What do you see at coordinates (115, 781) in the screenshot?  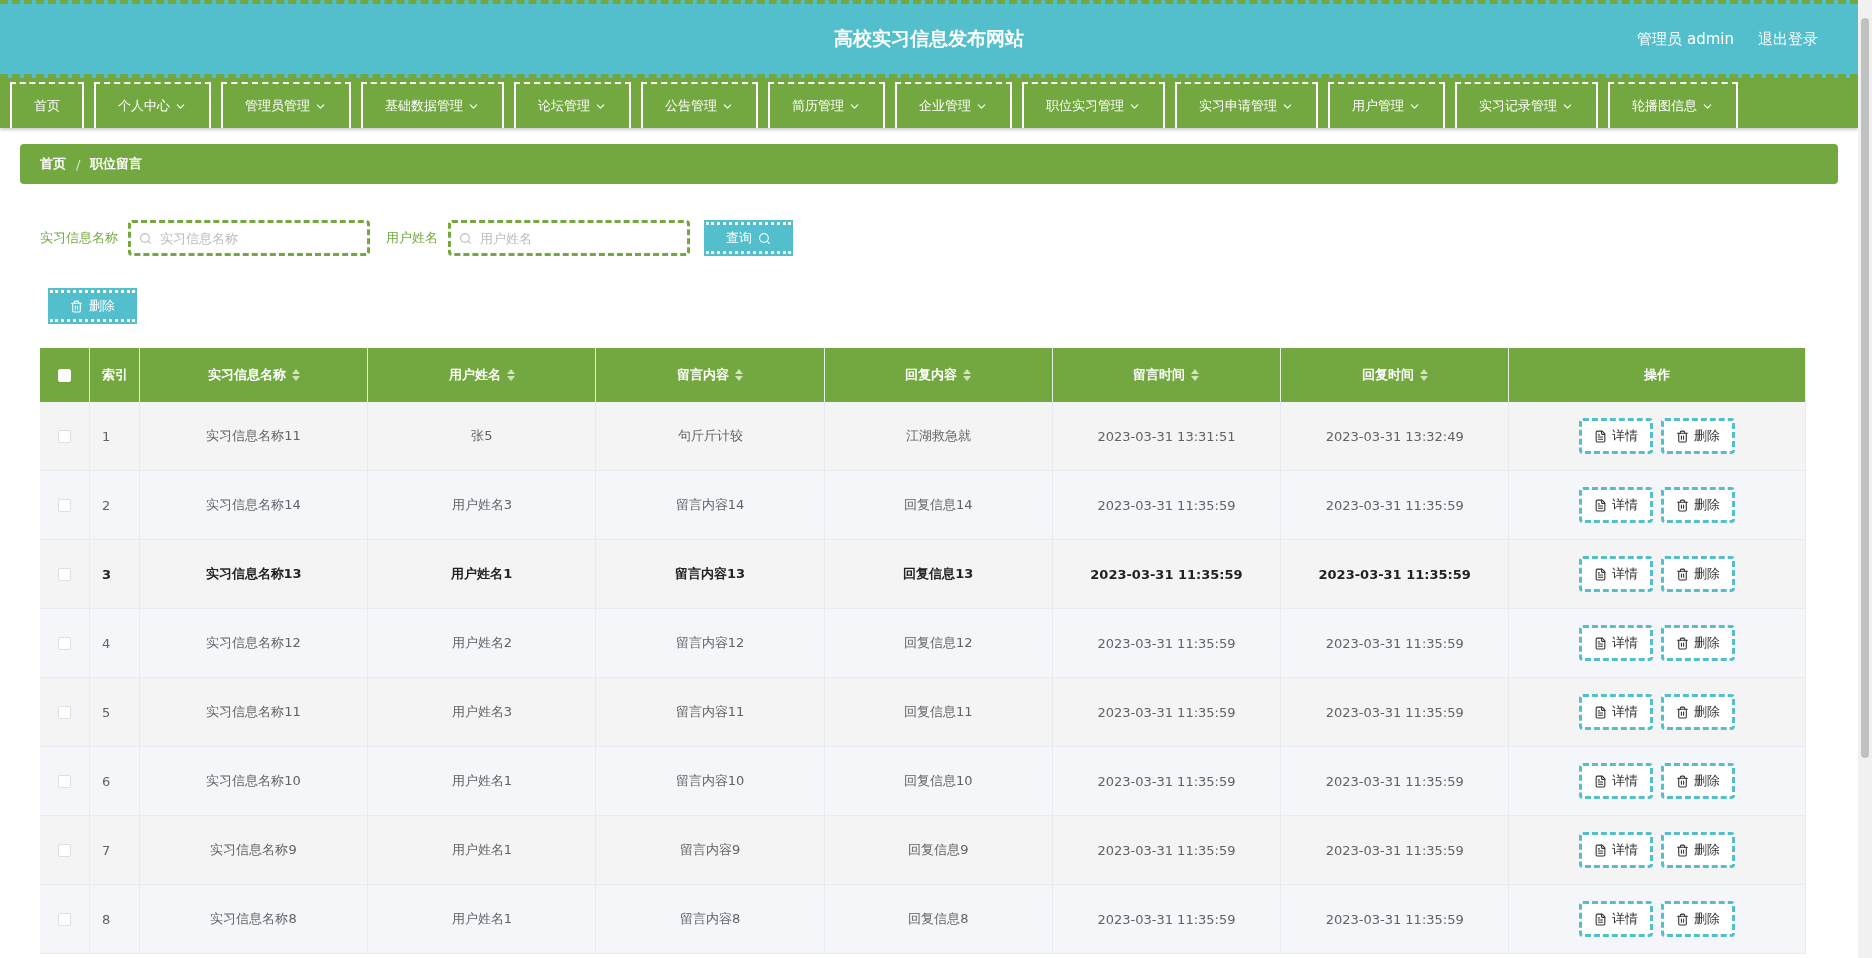 I see `table-cell: 6` at bounding box center [115, 781].